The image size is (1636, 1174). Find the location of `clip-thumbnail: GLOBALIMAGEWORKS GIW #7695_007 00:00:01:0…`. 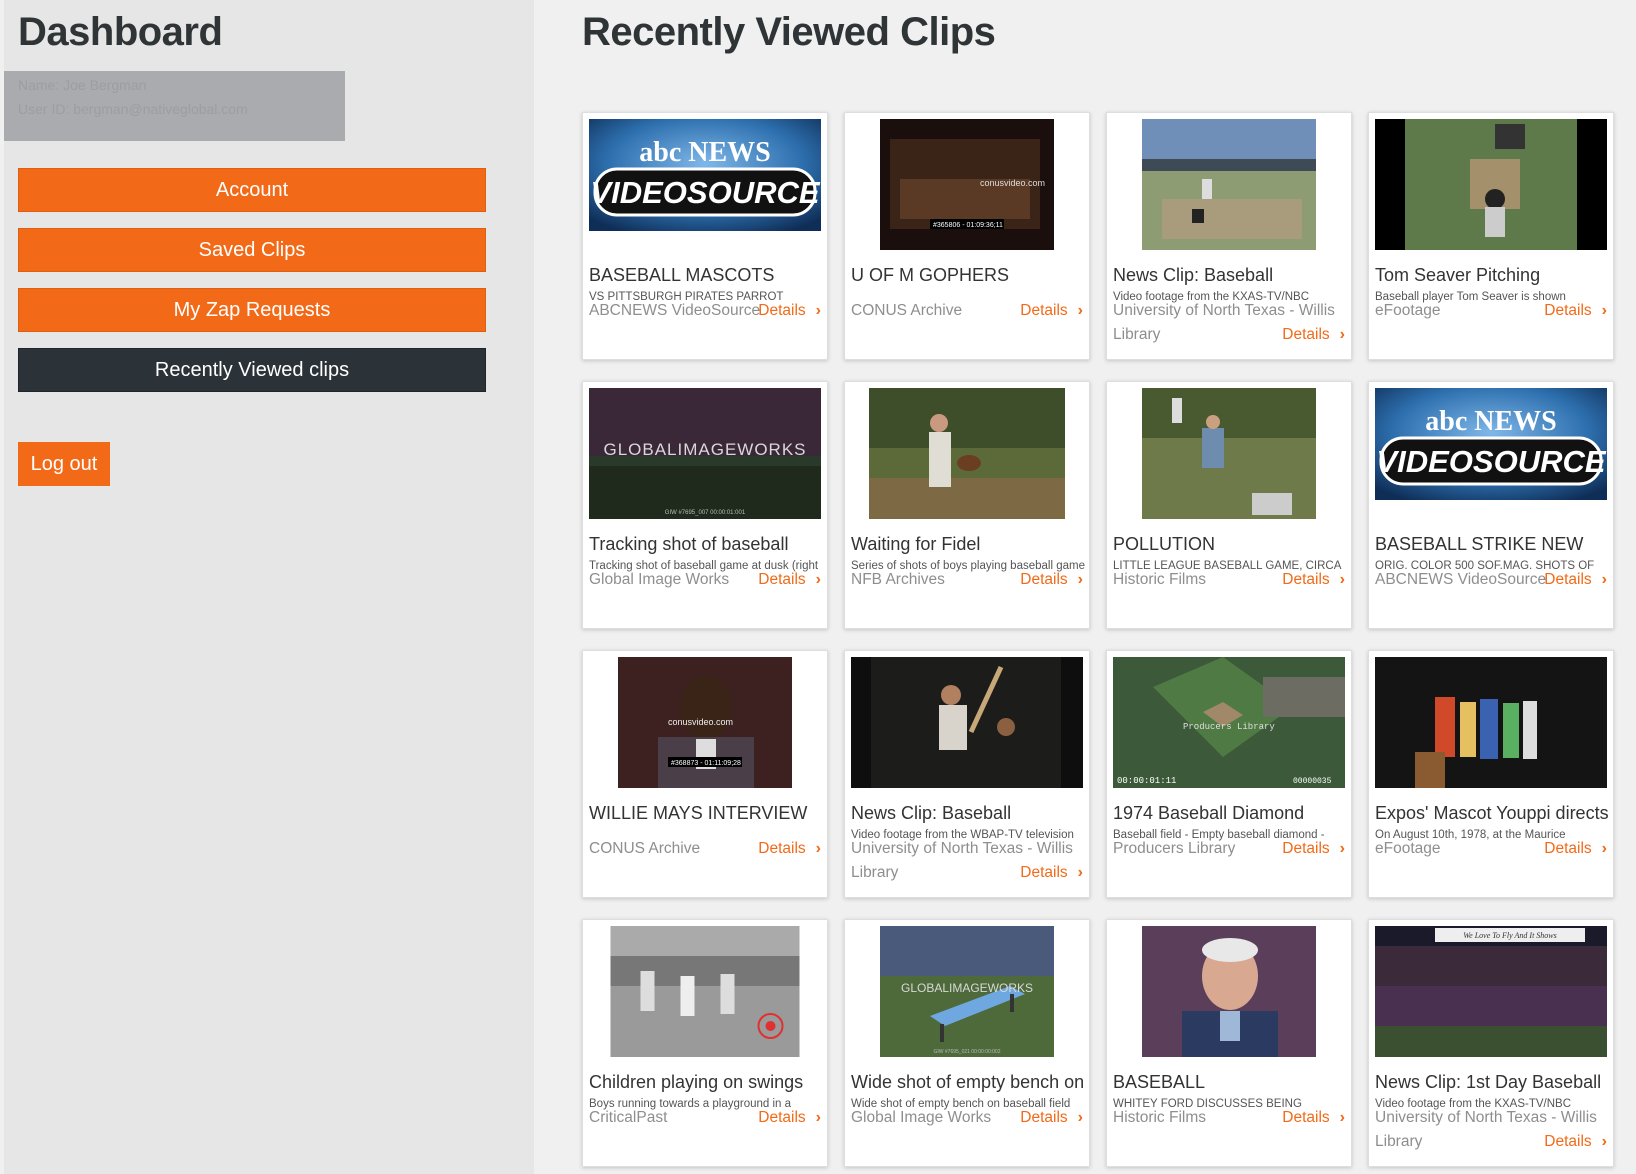

clip-thumbnail: GLOBALIMAGEWORKS GIW #7695_007 00:00:01:0… is located at coordinates (705, 453).